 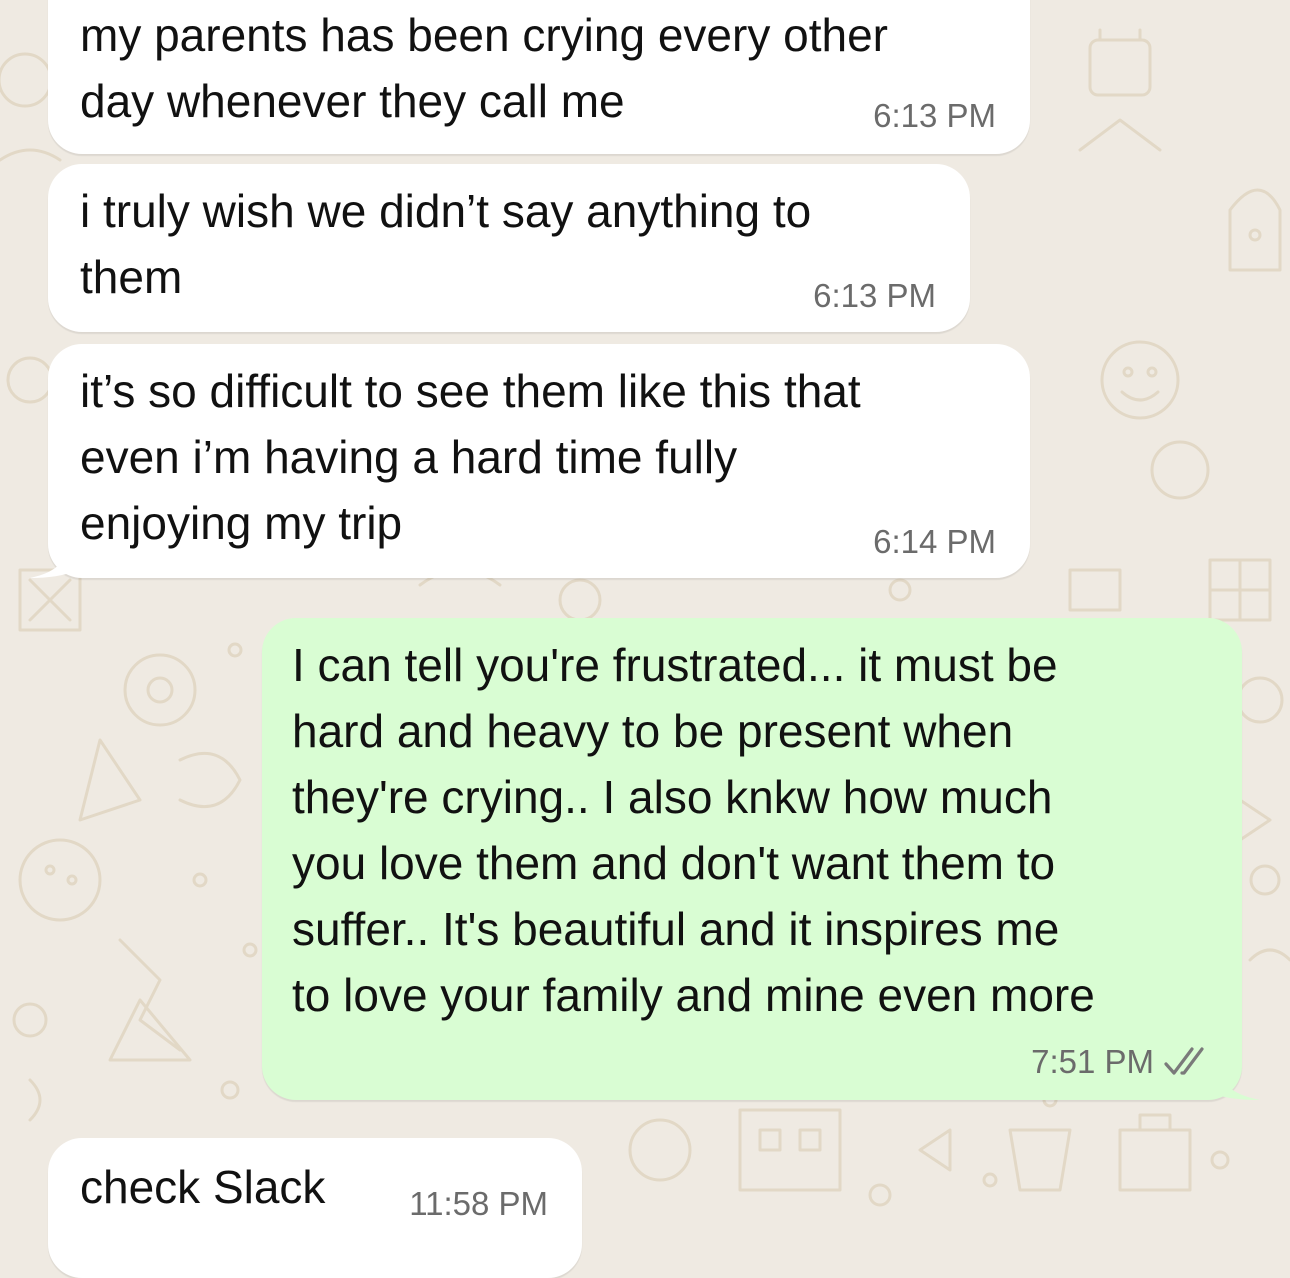 What do you see at coordinates (1184, 1061) in the screenshot?
I see `double-check-icon` at bounding box center [1184, 1061].